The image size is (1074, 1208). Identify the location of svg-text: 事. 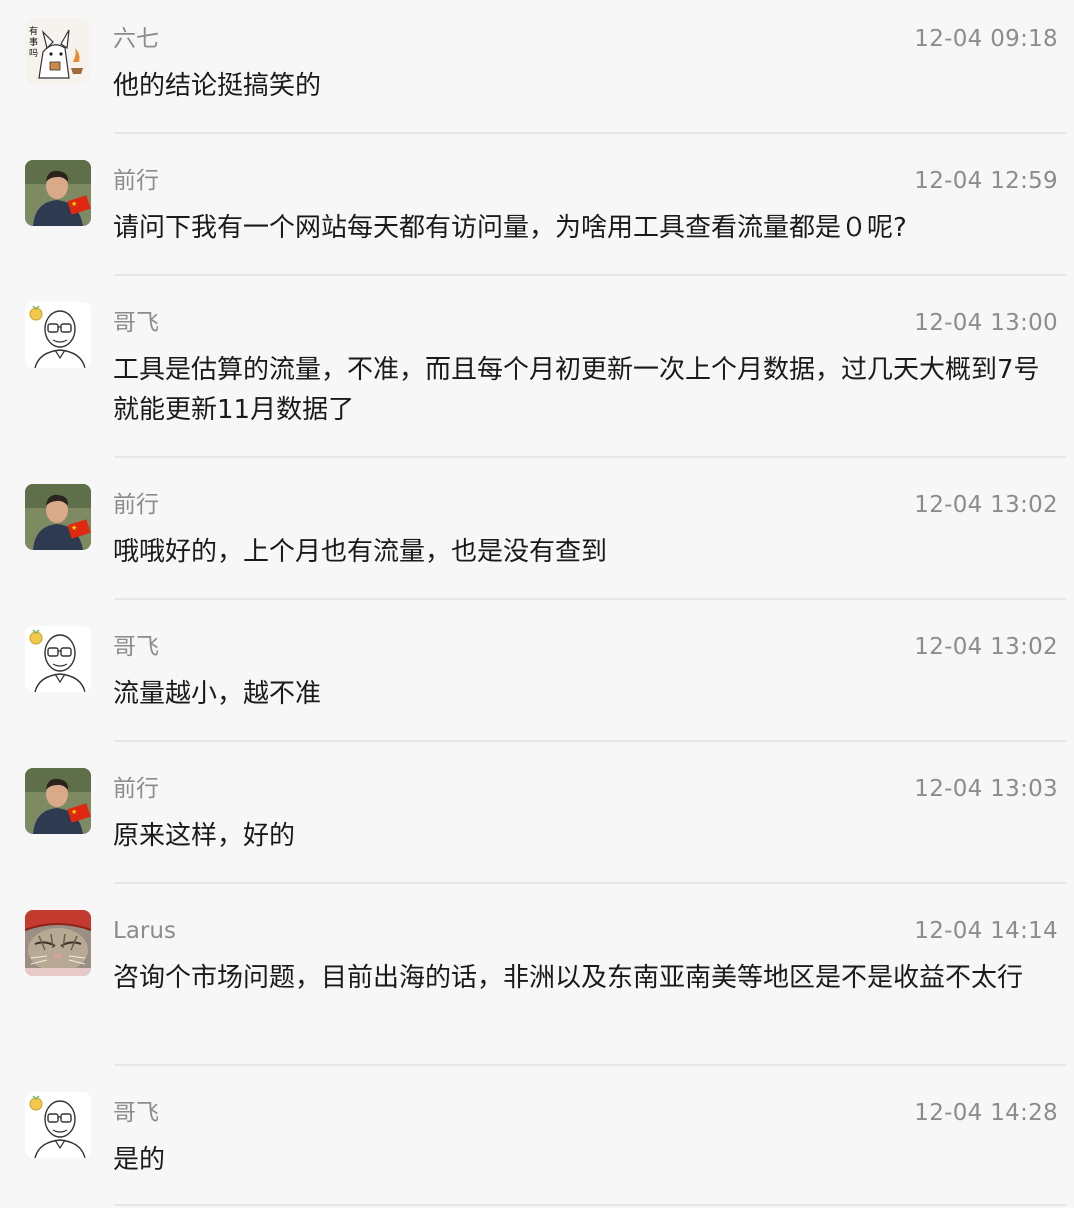
(33, 42).